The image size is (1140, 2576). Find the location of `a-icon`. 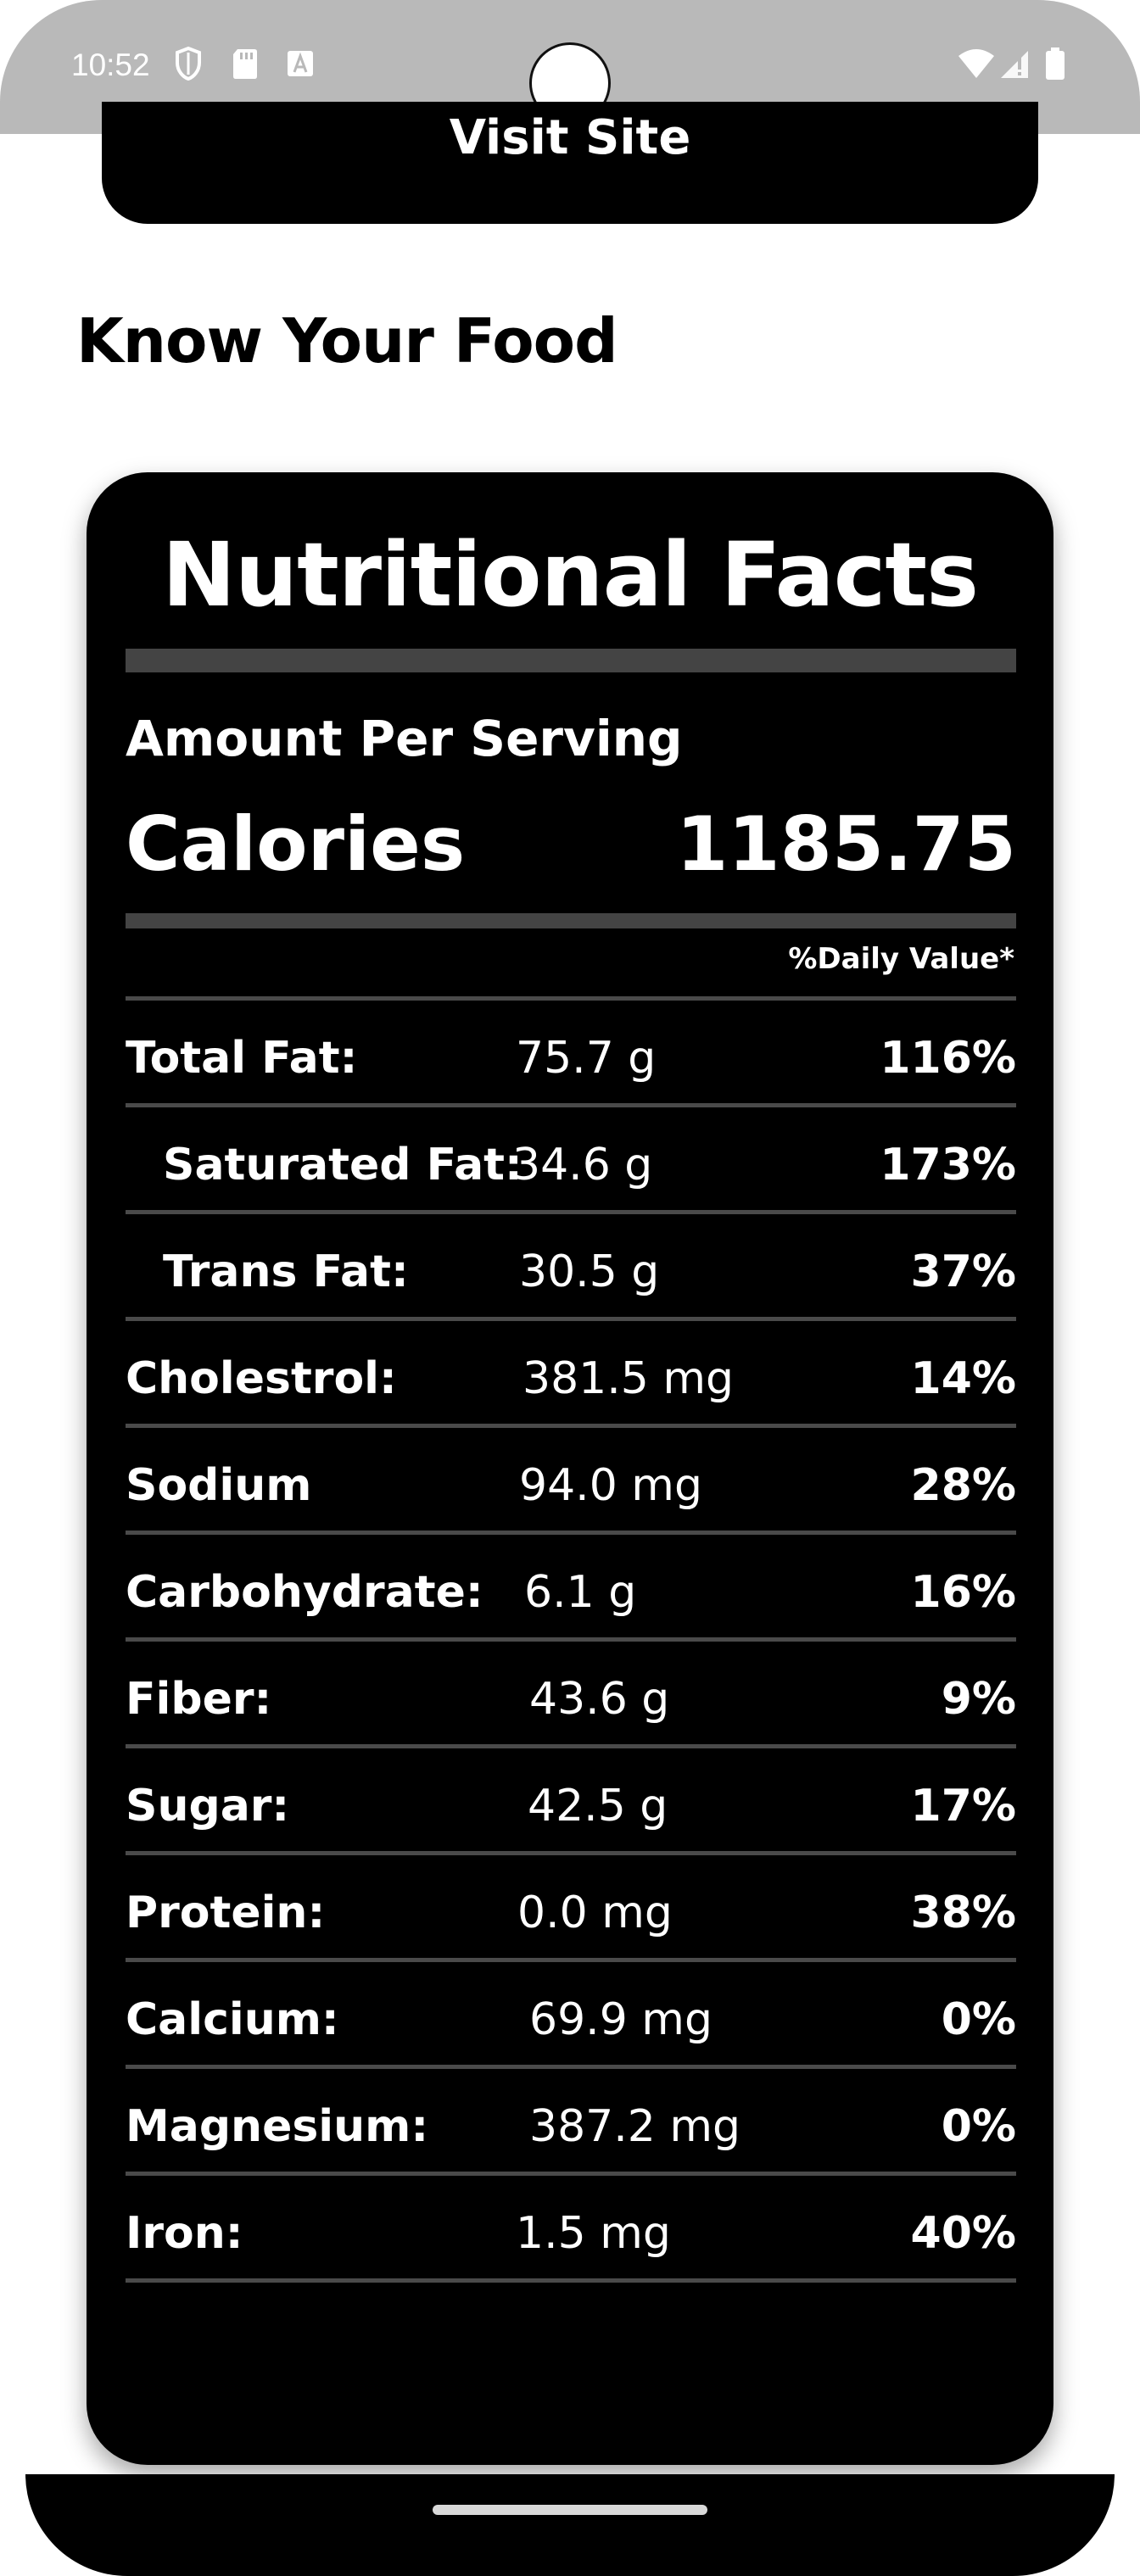

a-icon is located at coordinates (300, 63).